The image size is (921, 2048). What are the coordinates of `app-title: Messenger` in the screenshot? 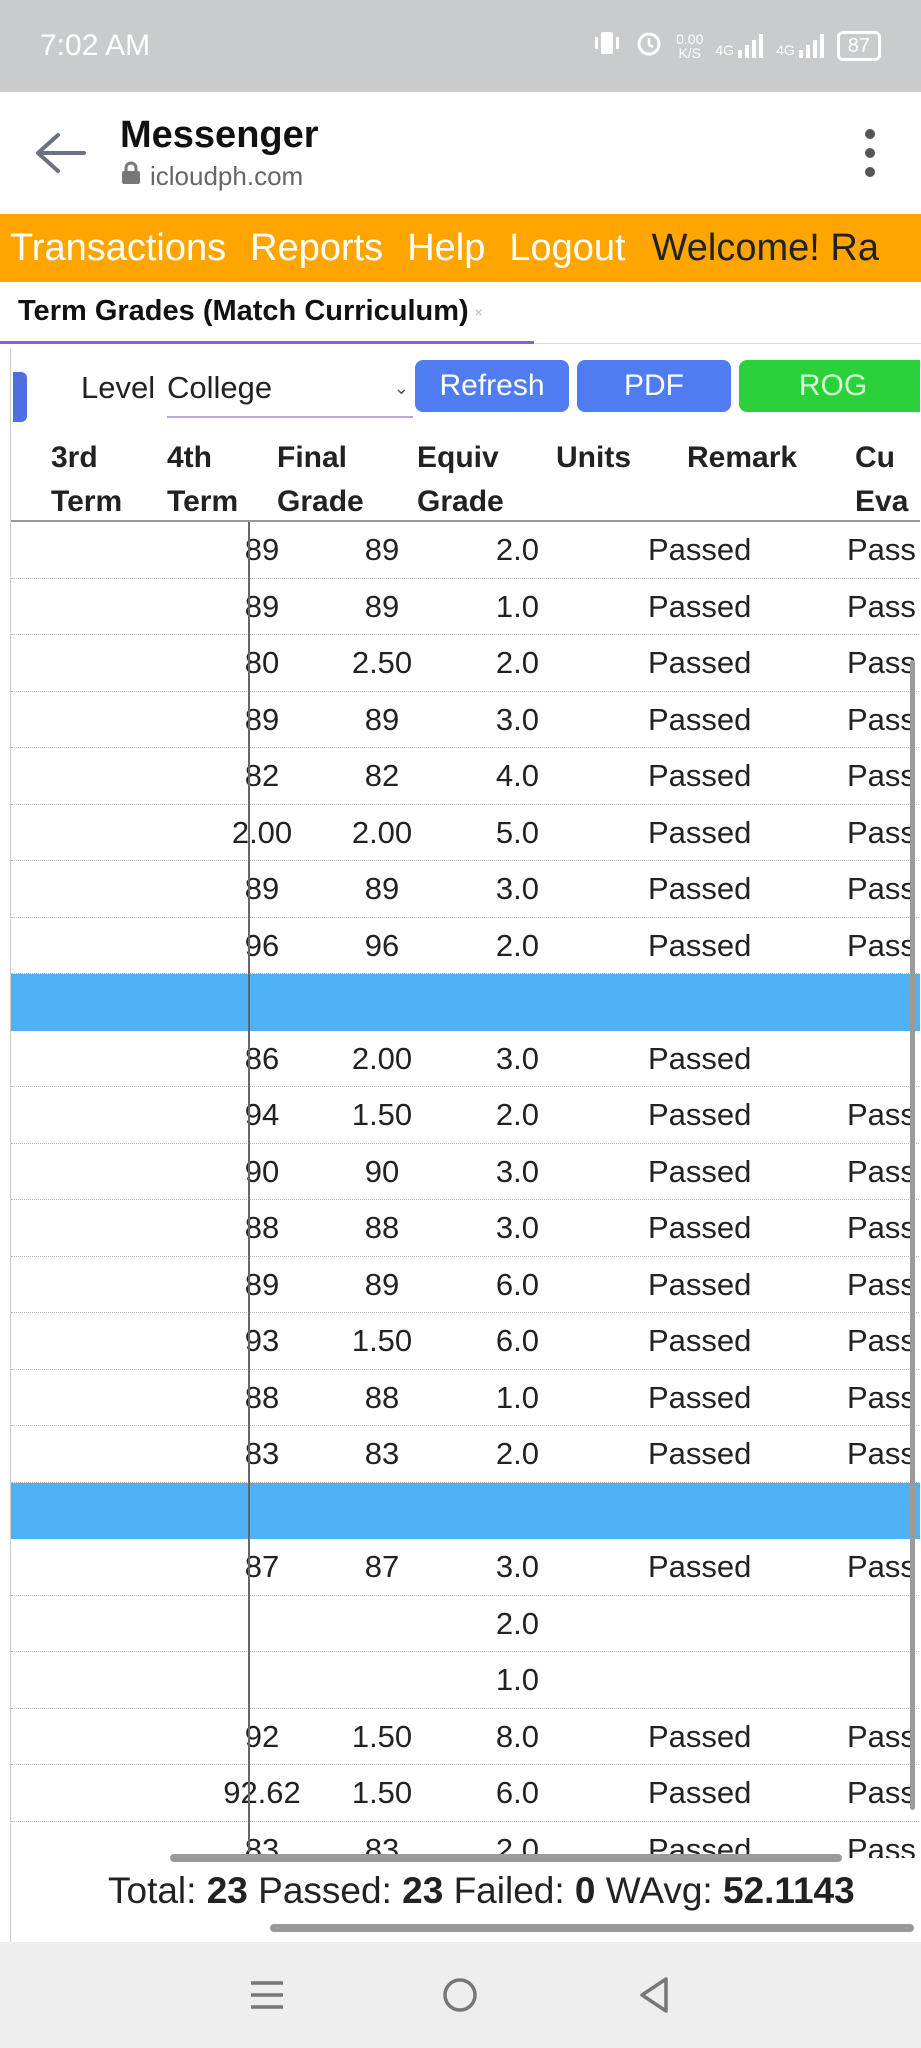 It's located at (219, 135).